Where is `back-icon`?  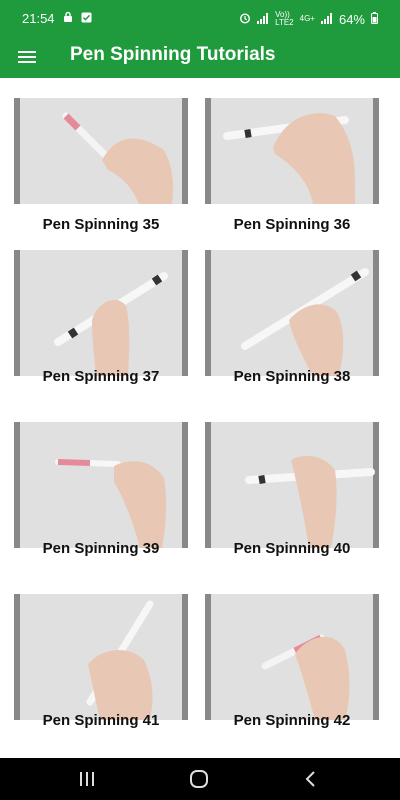
back-icon is located at coordinates (311, 779).